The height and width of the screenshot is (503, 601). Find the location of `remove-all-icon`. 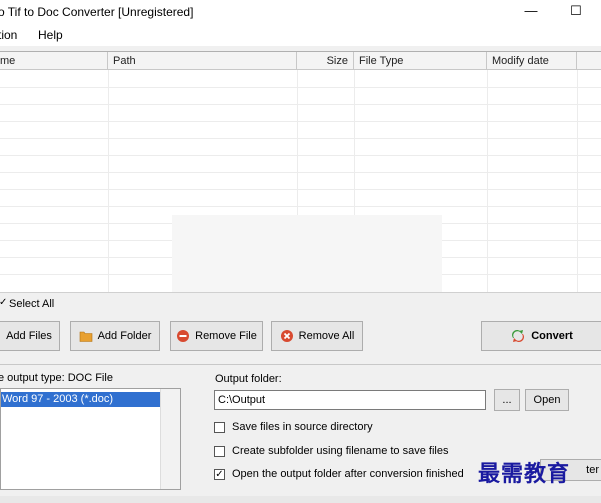

remove-all-icon is located at coordinates (286, 336).